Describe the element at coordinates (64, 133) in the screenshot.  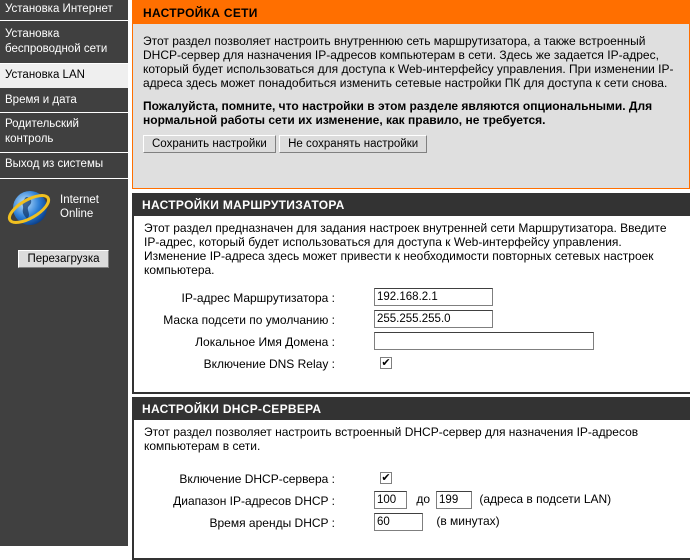
I see `sidebar-item-parental: Родительский контроль` at that location.